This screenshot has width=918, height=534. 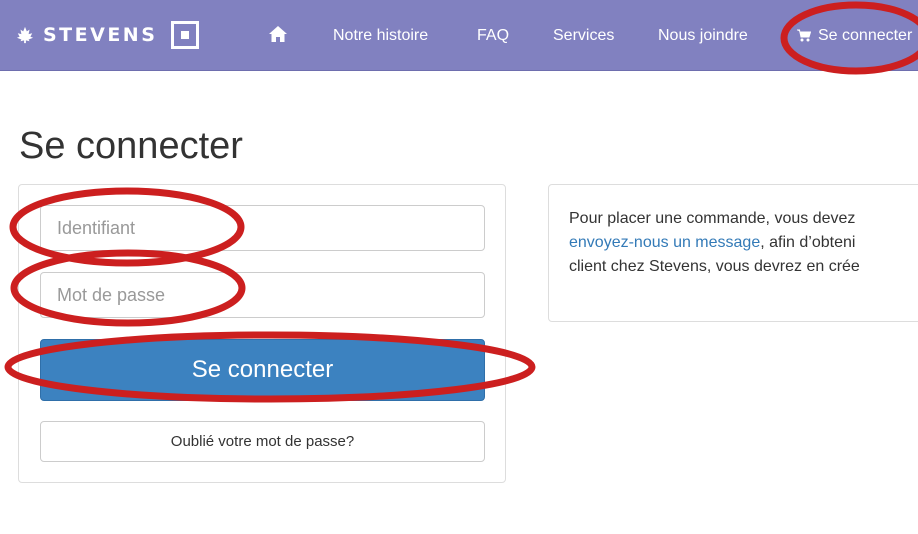 What do you see at coordinates (865, 36) in the screenshot?
I see `nav-login-link: Se connecter` at bounding box center [865, 36].